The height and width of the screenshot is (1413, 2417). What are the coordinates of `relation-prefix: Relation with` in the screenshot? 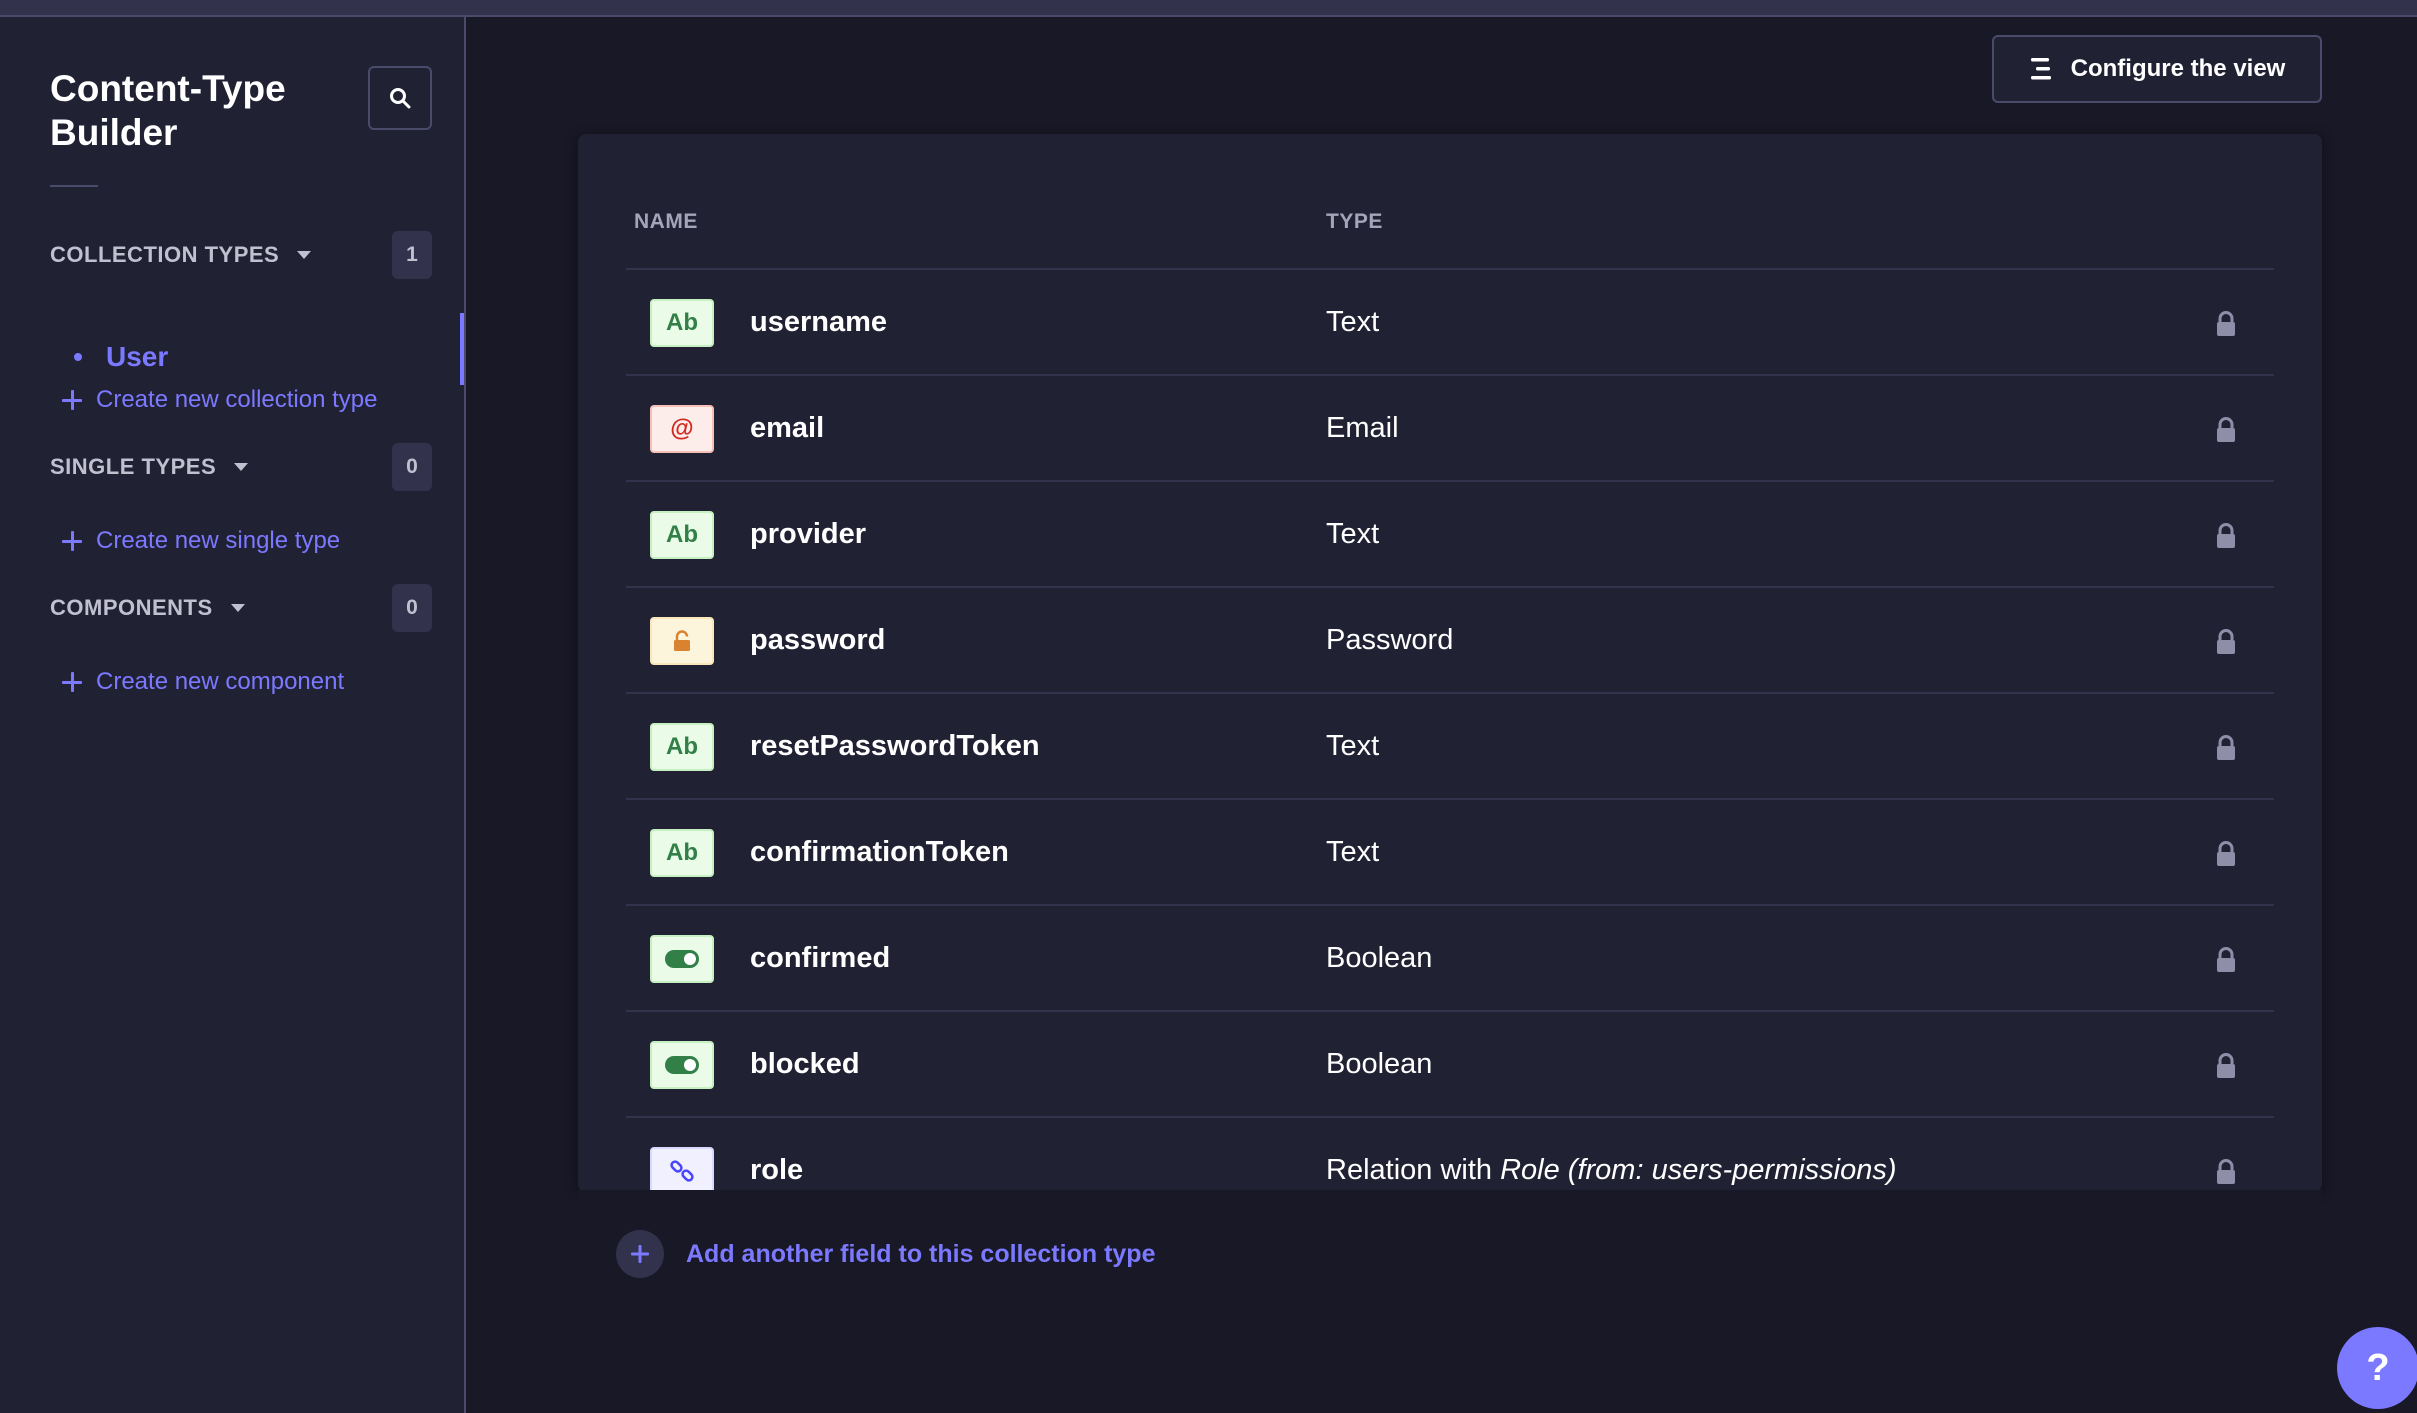 It's located at (1413, 1169).